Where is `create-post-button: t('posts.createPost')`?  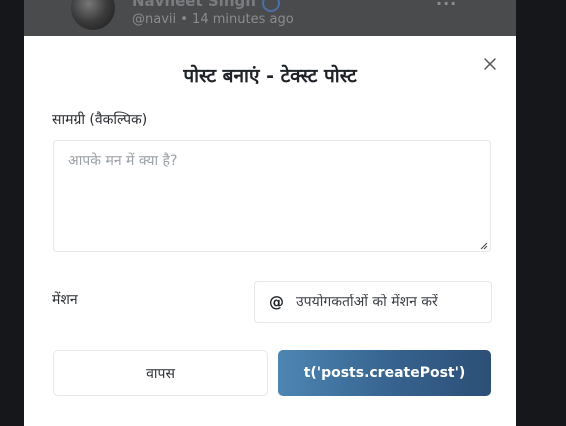
create-post-button: t('posts.createPost') is located at coordinates (384, 373).